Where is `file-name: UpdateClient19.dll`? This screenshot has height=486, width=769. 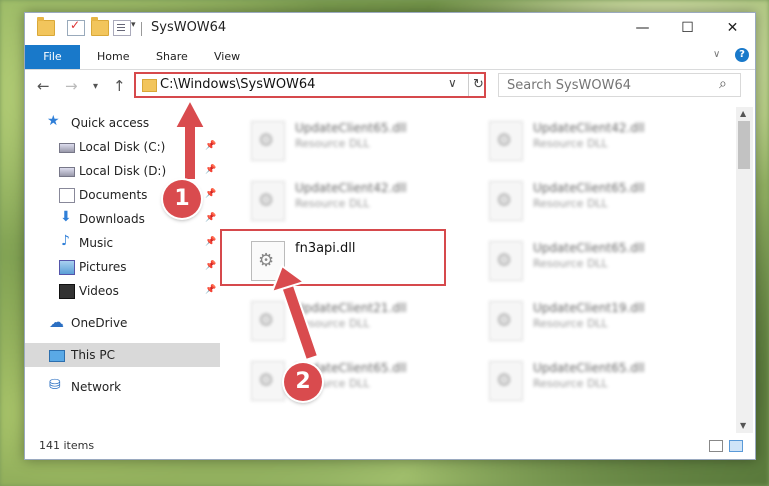
file-name: UpdateClient19.dll is located at coordinates (589, 308).